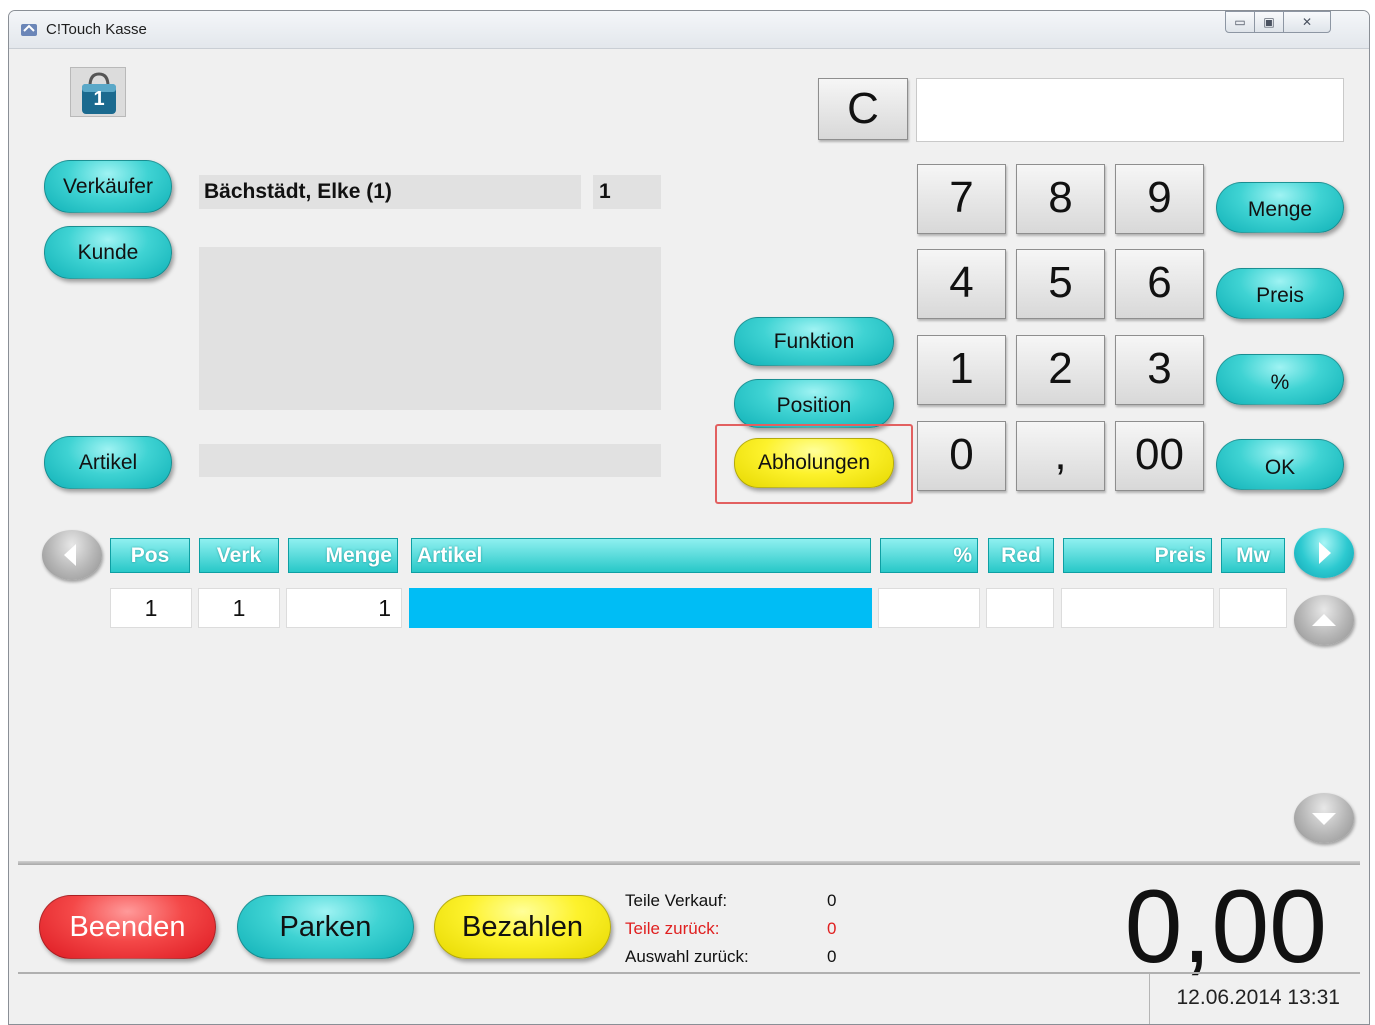 The height and width of the screenshot is (1025, 1375). I want to click on preis-button: Preis, so click(1280, 293).